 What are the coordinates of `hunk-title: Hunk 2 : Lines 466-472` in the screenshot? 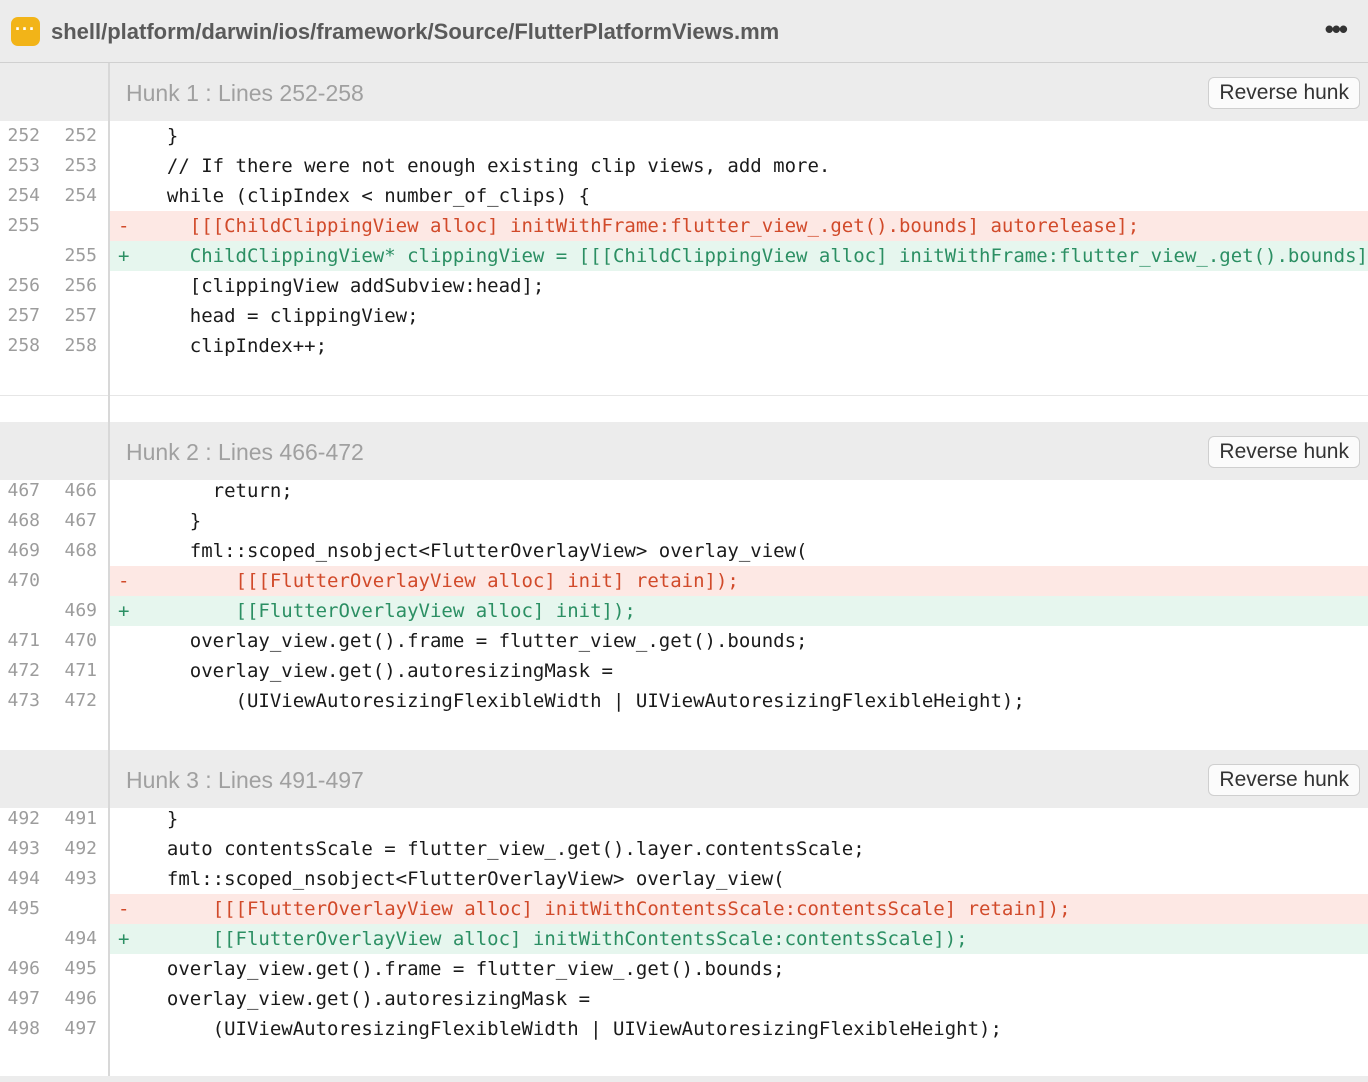 It's located at (245, 452).